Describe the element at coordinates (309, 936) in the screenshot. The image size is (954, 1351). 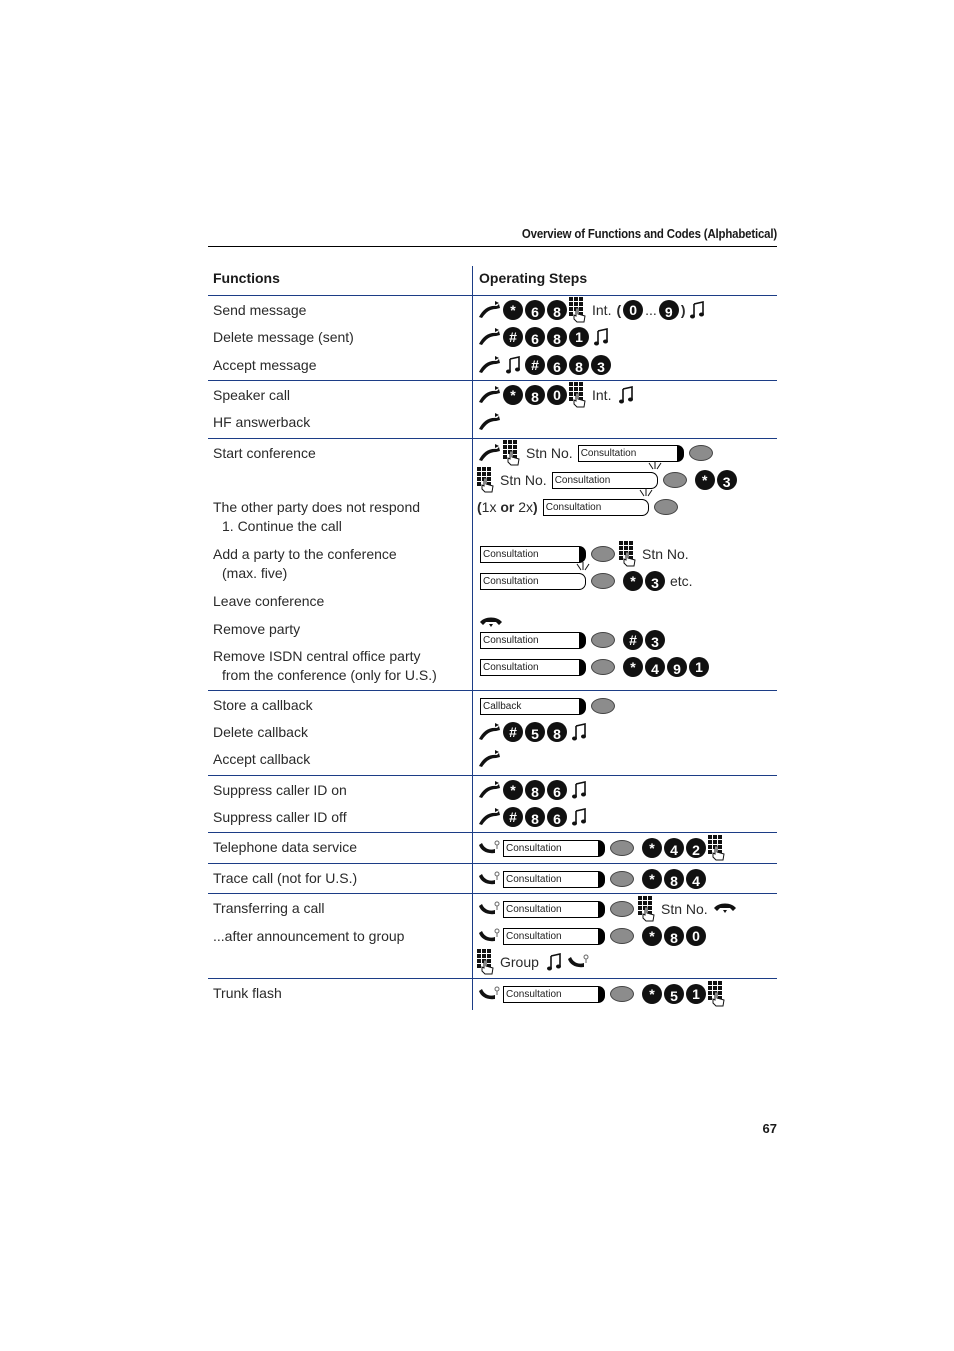
I see `function-label: ...after announcement to group` at that location.